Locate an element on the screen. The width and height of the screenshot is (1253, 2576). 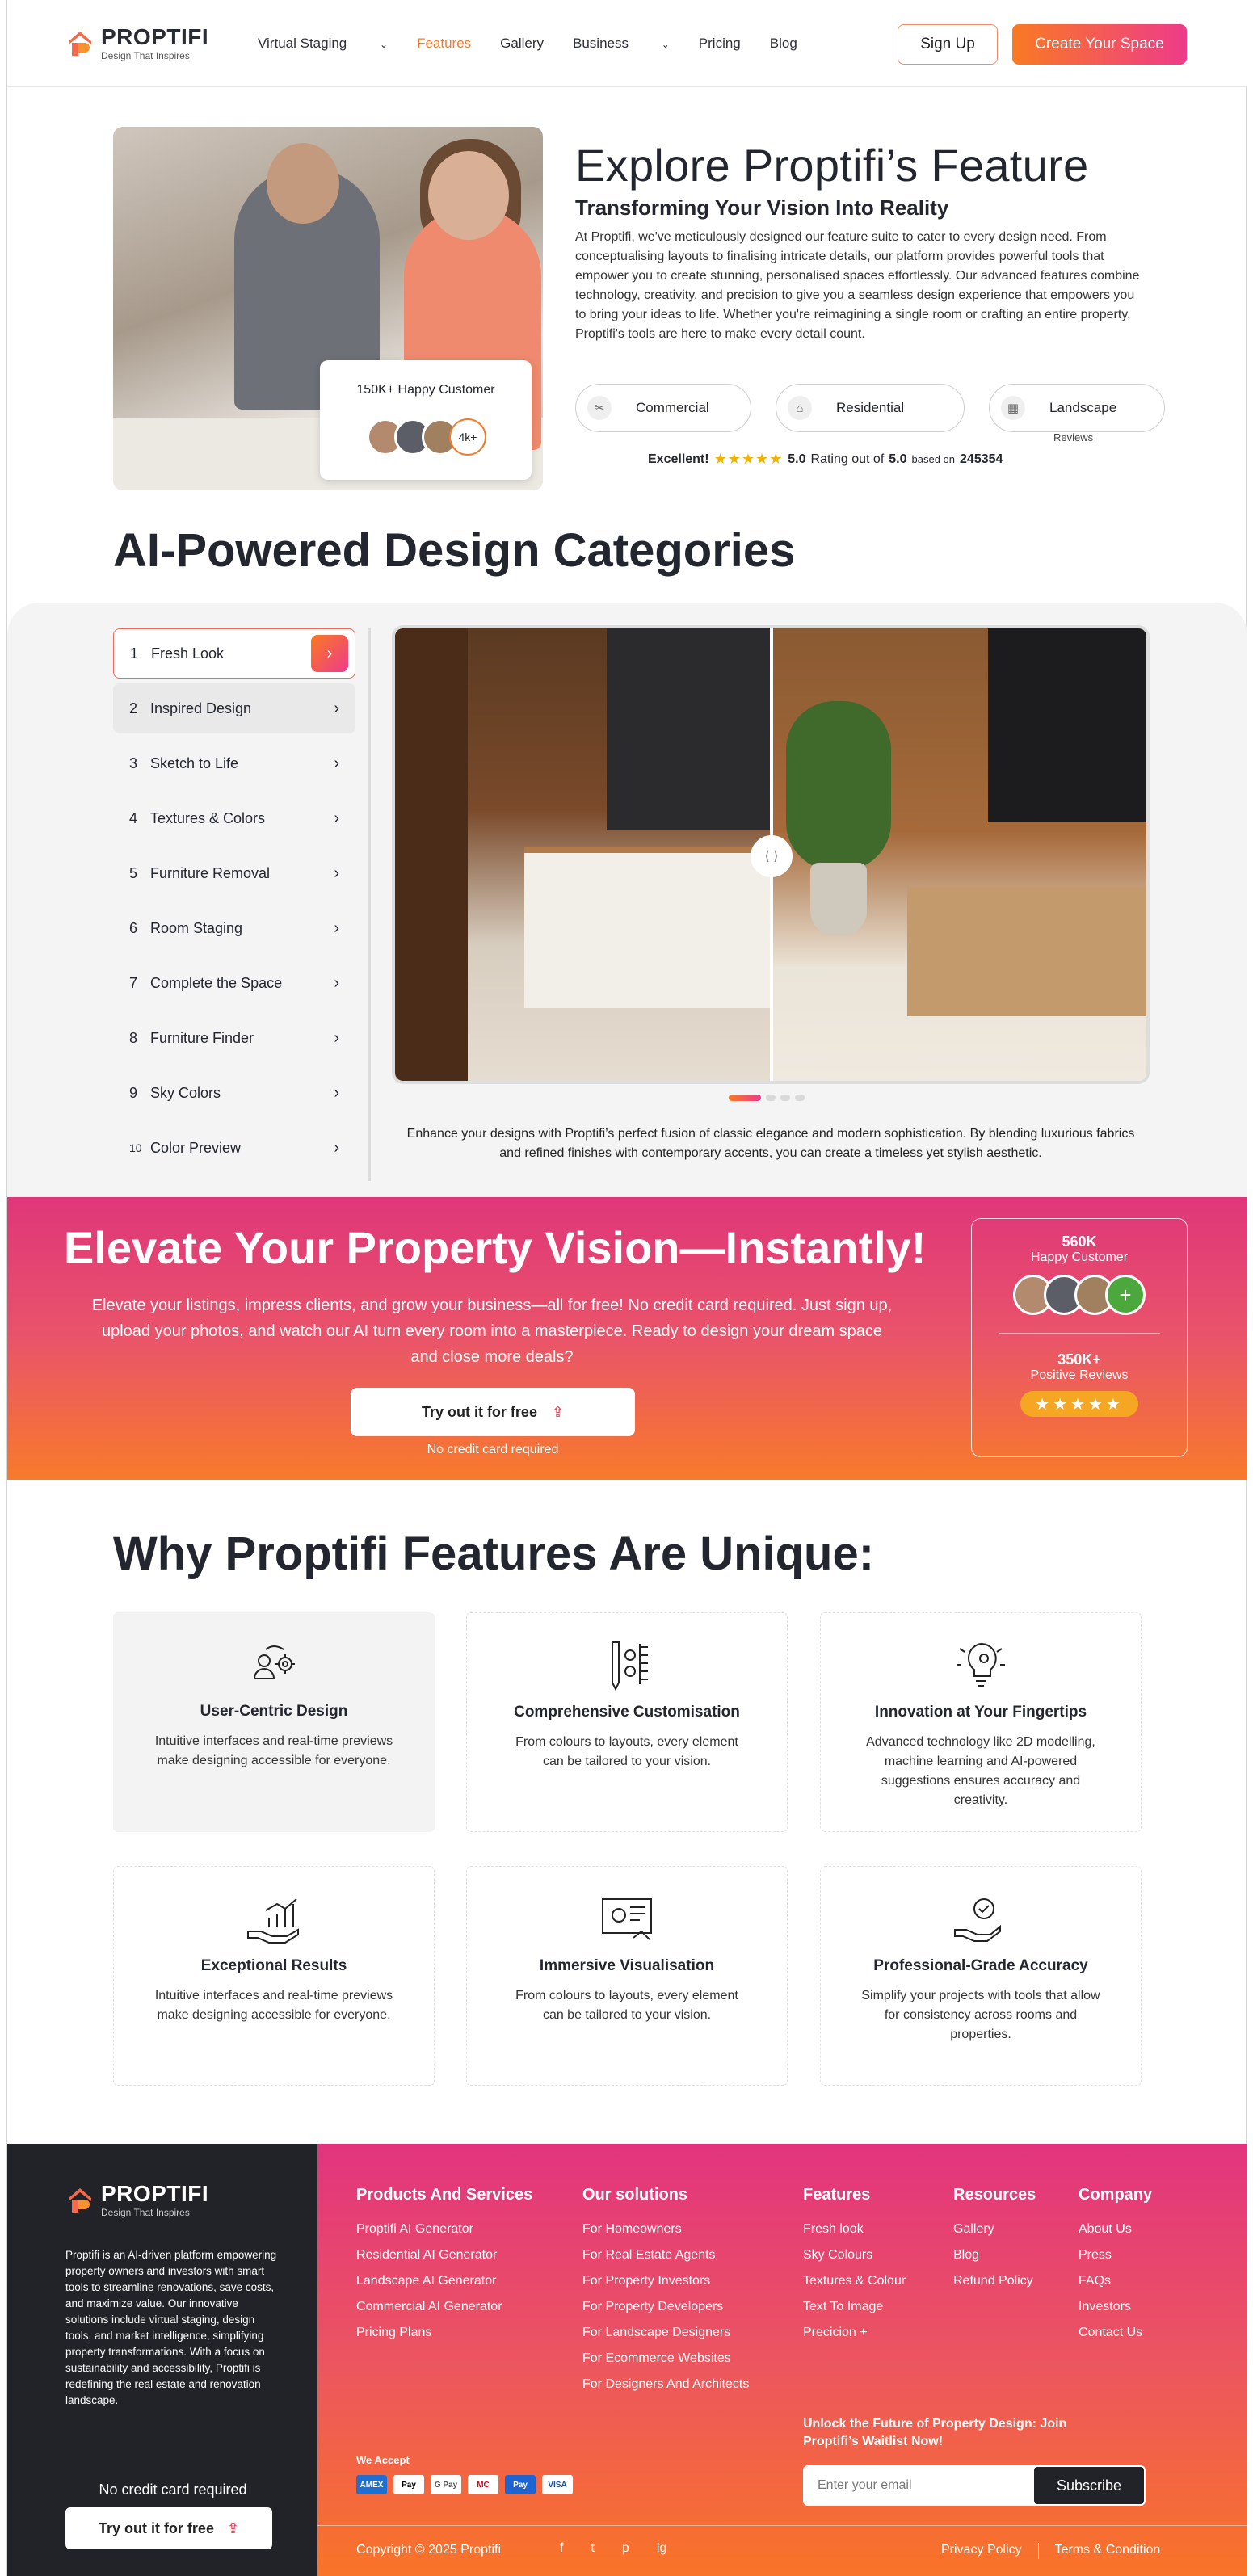
feature-title: User-Centric Design is located at coordinates (274, 1712).